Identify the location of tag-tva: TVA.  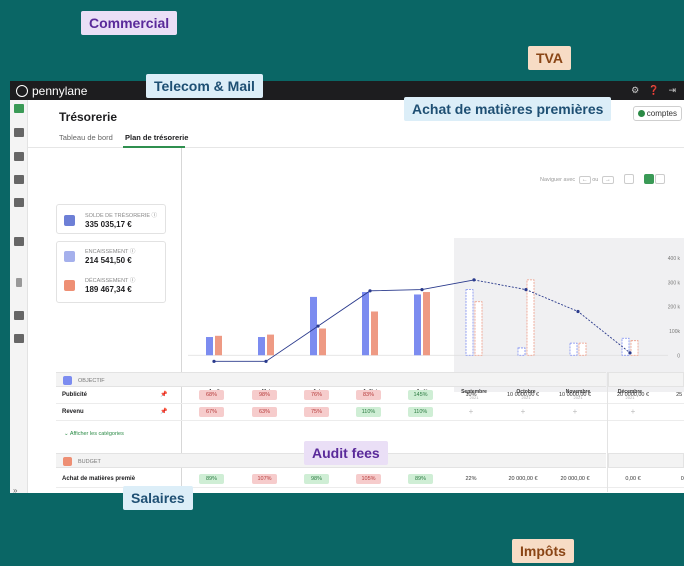
(549, 58).